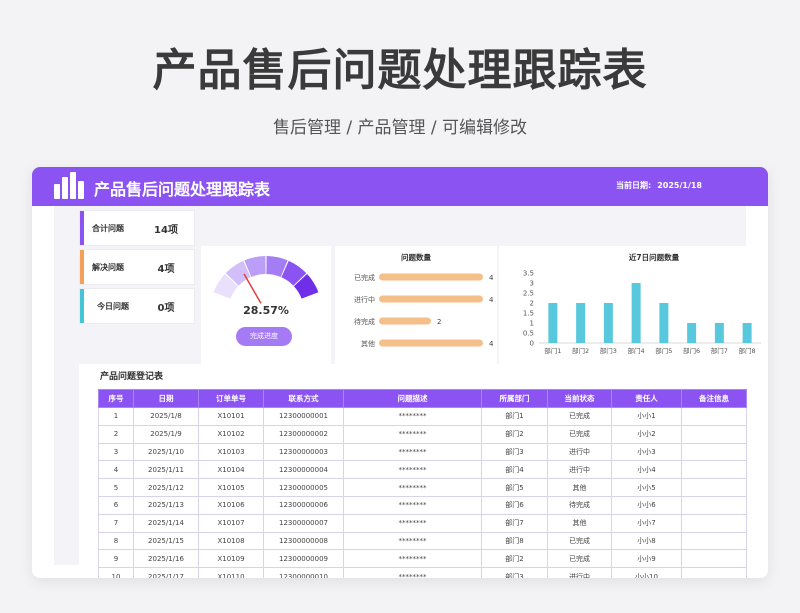  Describe the element at coordinates (646, 416) in the screenshot. I see `table-cell: 小小1` at that location.